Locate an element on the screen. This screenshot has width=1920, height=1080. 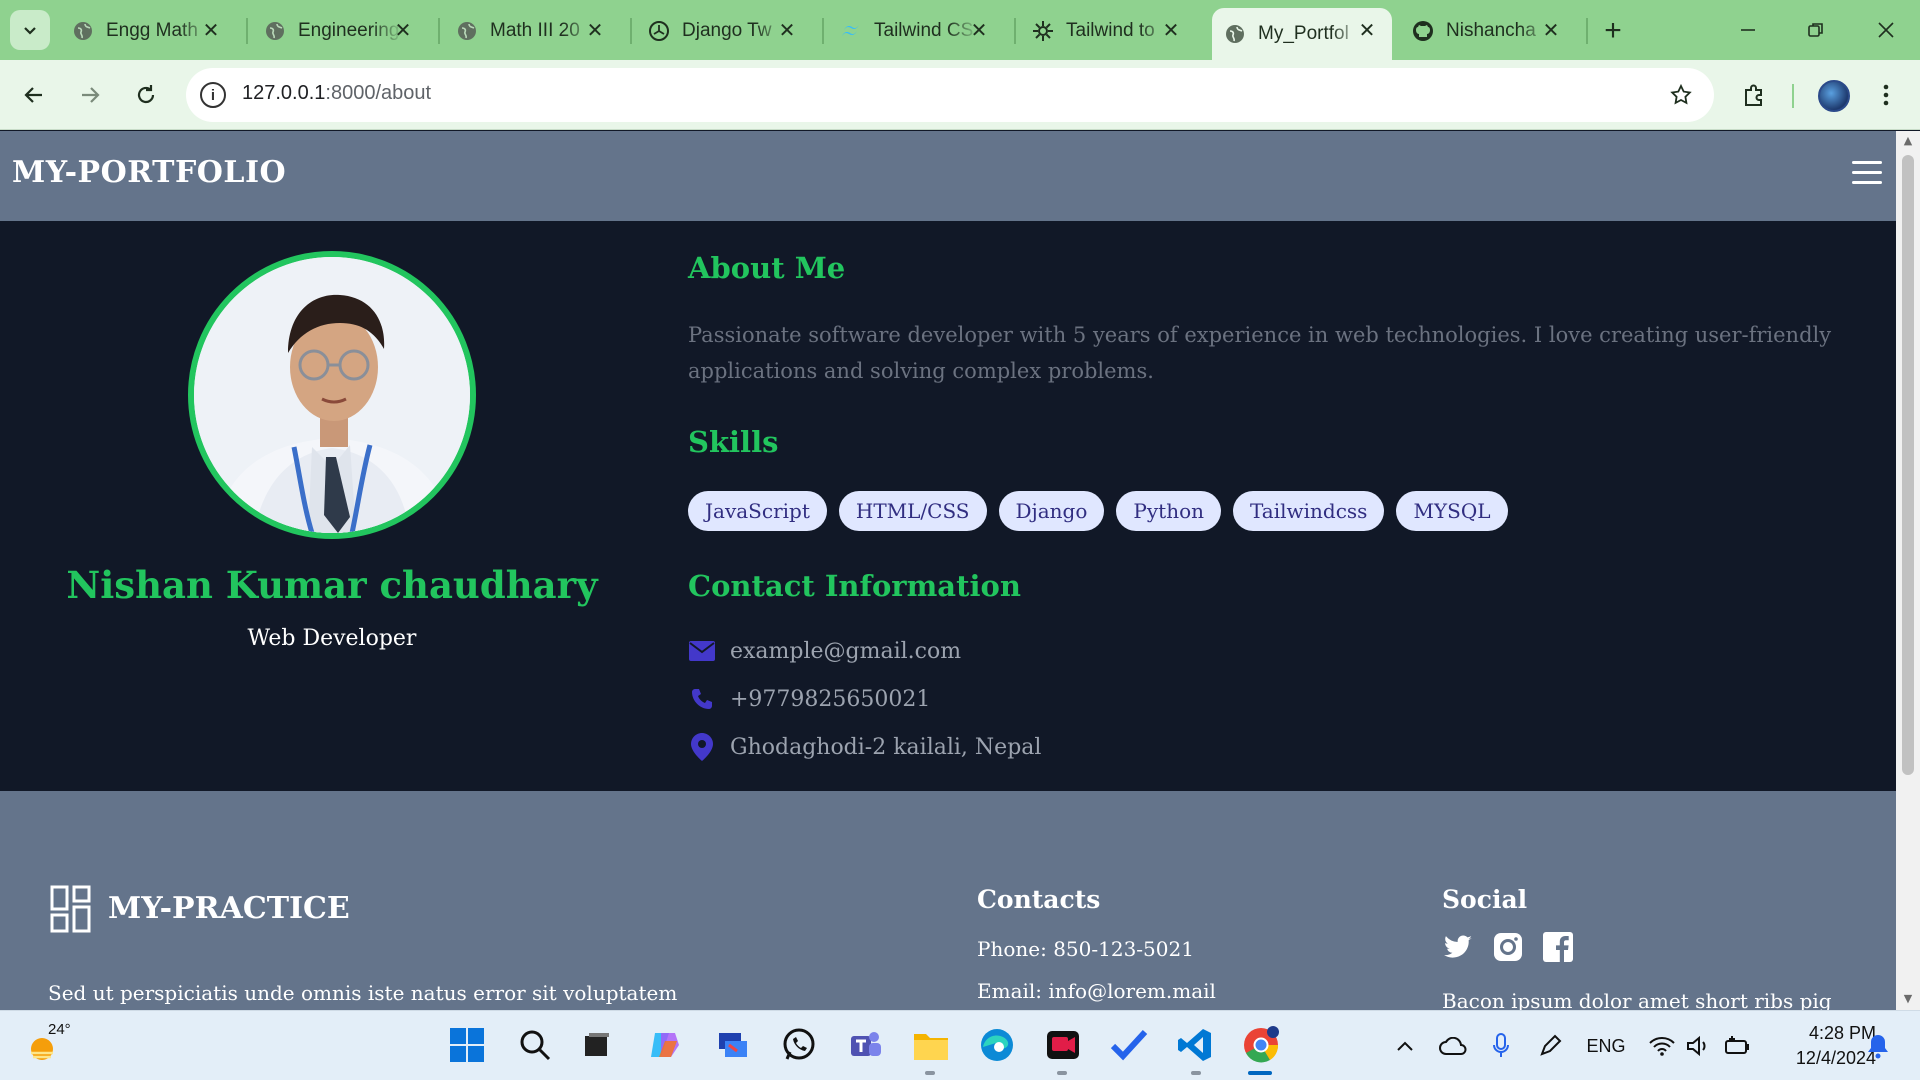
facebook-icon is located at coordinates (1558, 947).